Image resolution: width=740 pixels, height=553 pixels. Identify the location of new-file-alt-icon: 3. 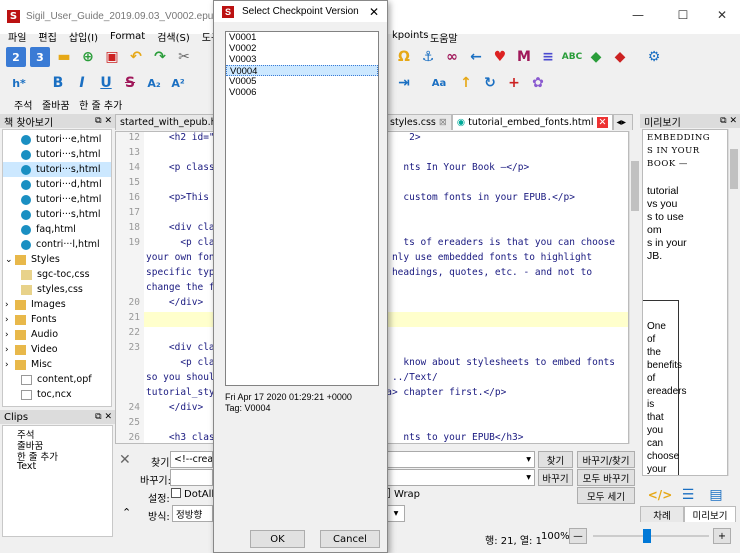
(40, 57).